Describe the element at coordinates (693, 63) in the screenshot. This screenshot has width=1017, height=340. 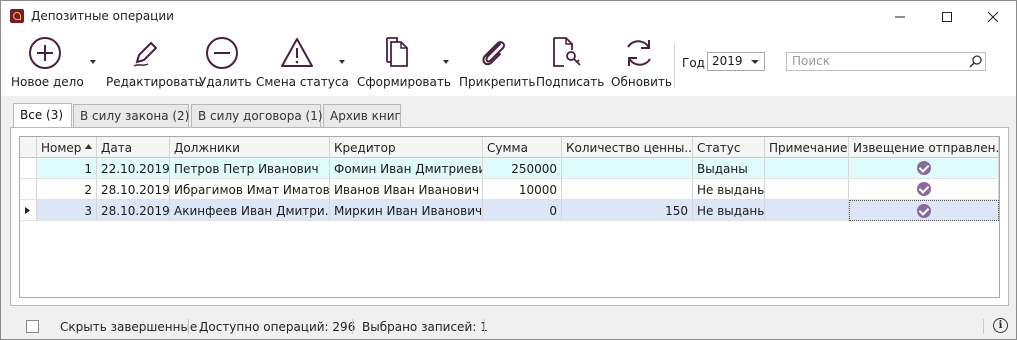
I see `year-label: Год` at that location.